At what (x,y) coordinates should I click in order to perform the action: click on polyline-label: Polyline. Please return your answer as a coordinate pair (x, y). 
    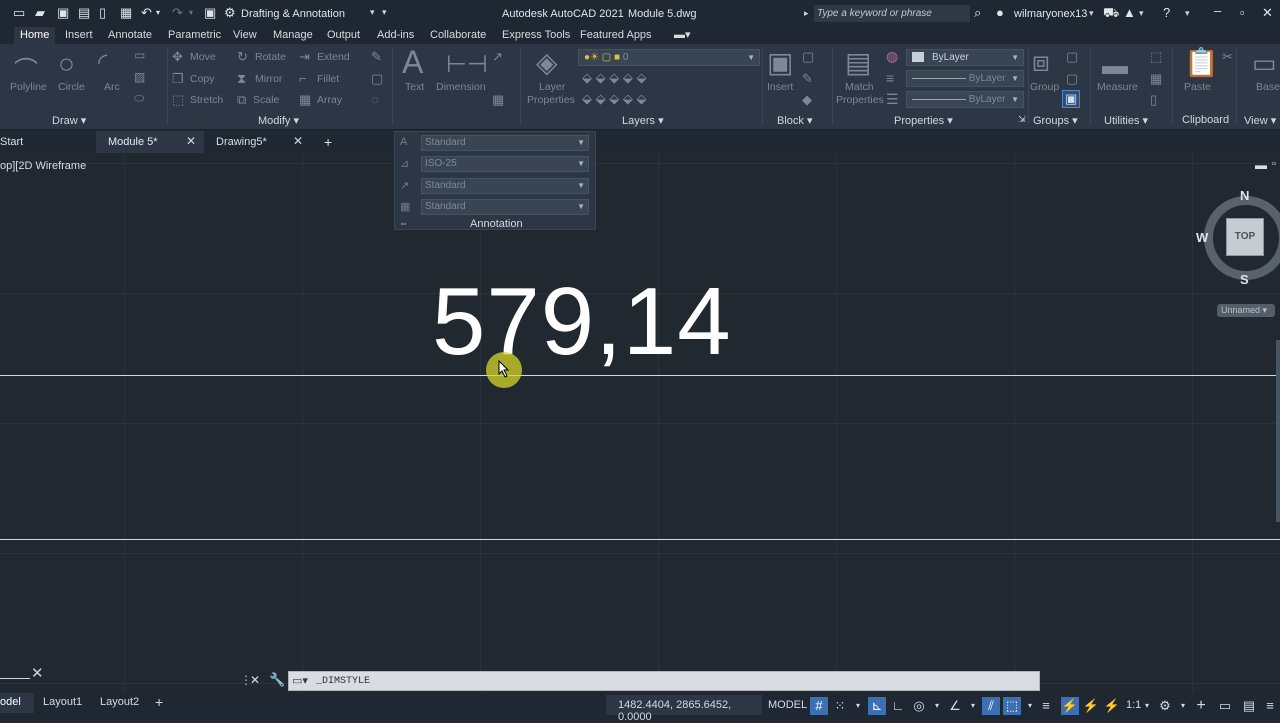
    Looking at the image, I should click on (28, 87).